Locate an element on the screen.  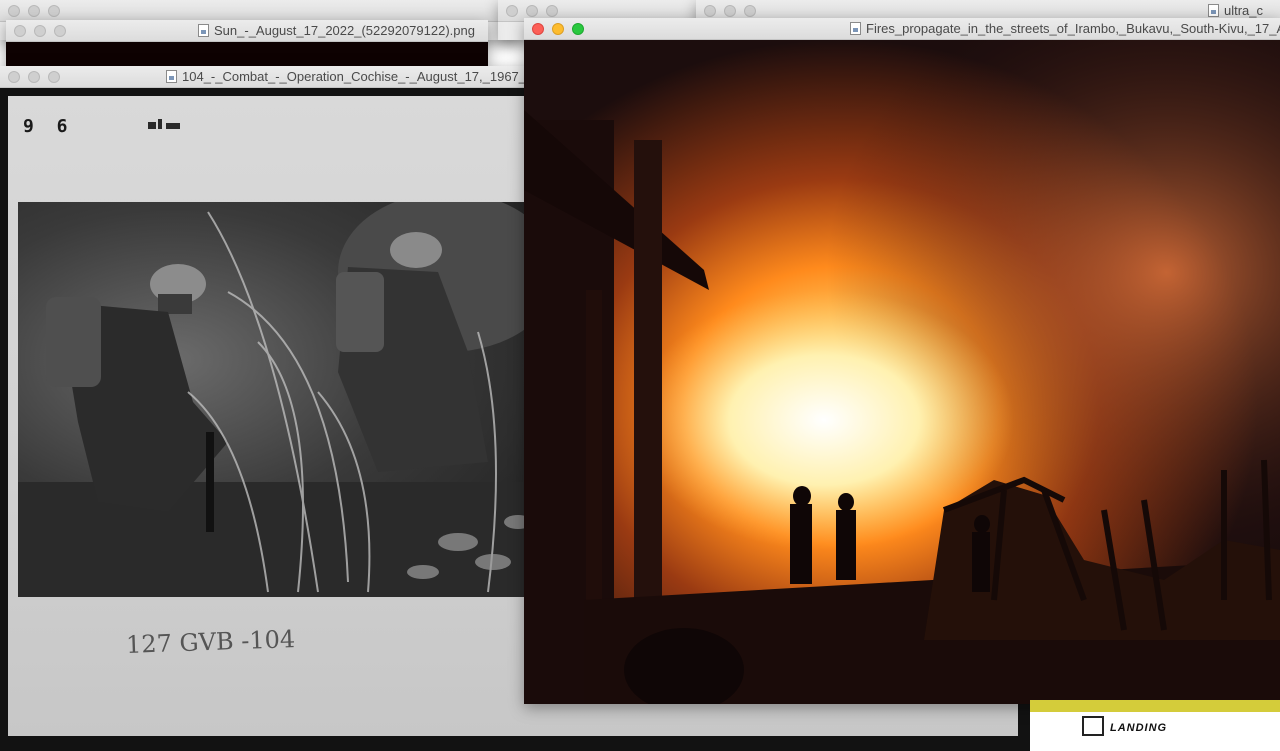
sun-window: Sun_-_August_17_2022_(52292079122).png is located at coordinates (247, 43).